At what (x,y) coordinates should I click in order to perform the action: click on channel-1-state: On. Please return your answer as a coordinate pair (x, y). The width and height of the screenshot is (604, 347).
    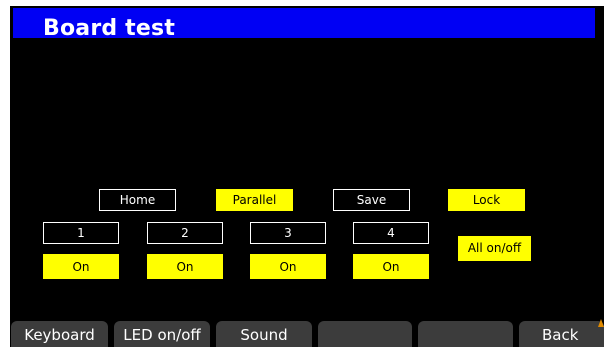
    Looking at the image, I should click on (81, 267).